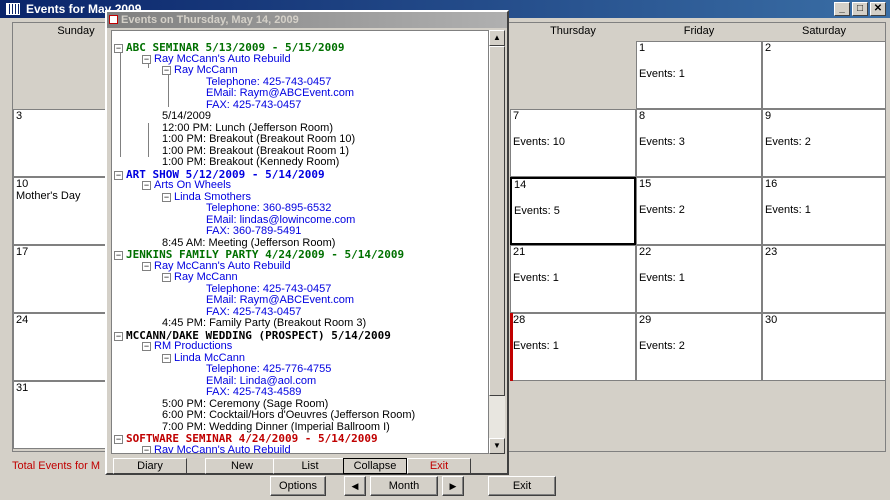  Describe the element at coordinates (824, 143) in the screenshot. I see `day-cell: 9 Events: 2` at that location.